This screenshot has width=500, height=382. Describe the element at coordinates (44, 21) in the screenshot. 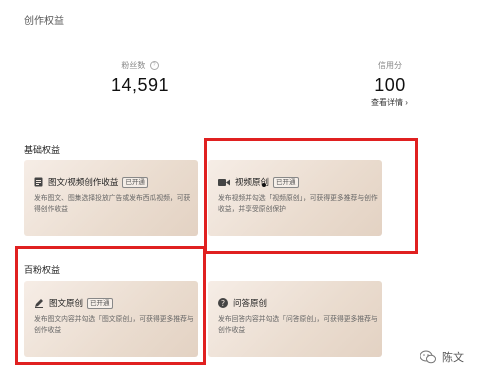

I see `page-title: 创作权益` at that location.